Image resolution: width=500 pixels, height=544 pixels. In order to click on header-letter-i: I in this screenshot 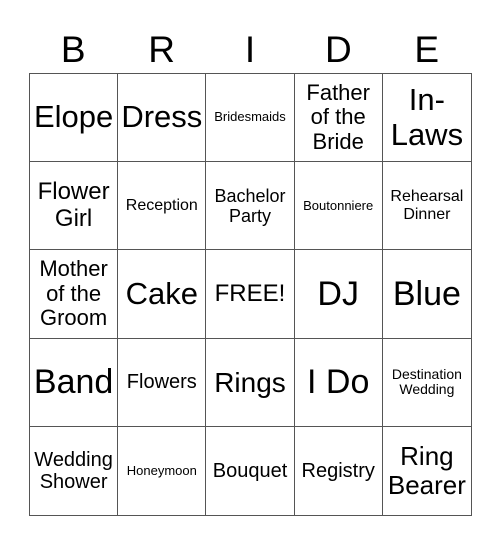, I will do `click(250, 49)`.